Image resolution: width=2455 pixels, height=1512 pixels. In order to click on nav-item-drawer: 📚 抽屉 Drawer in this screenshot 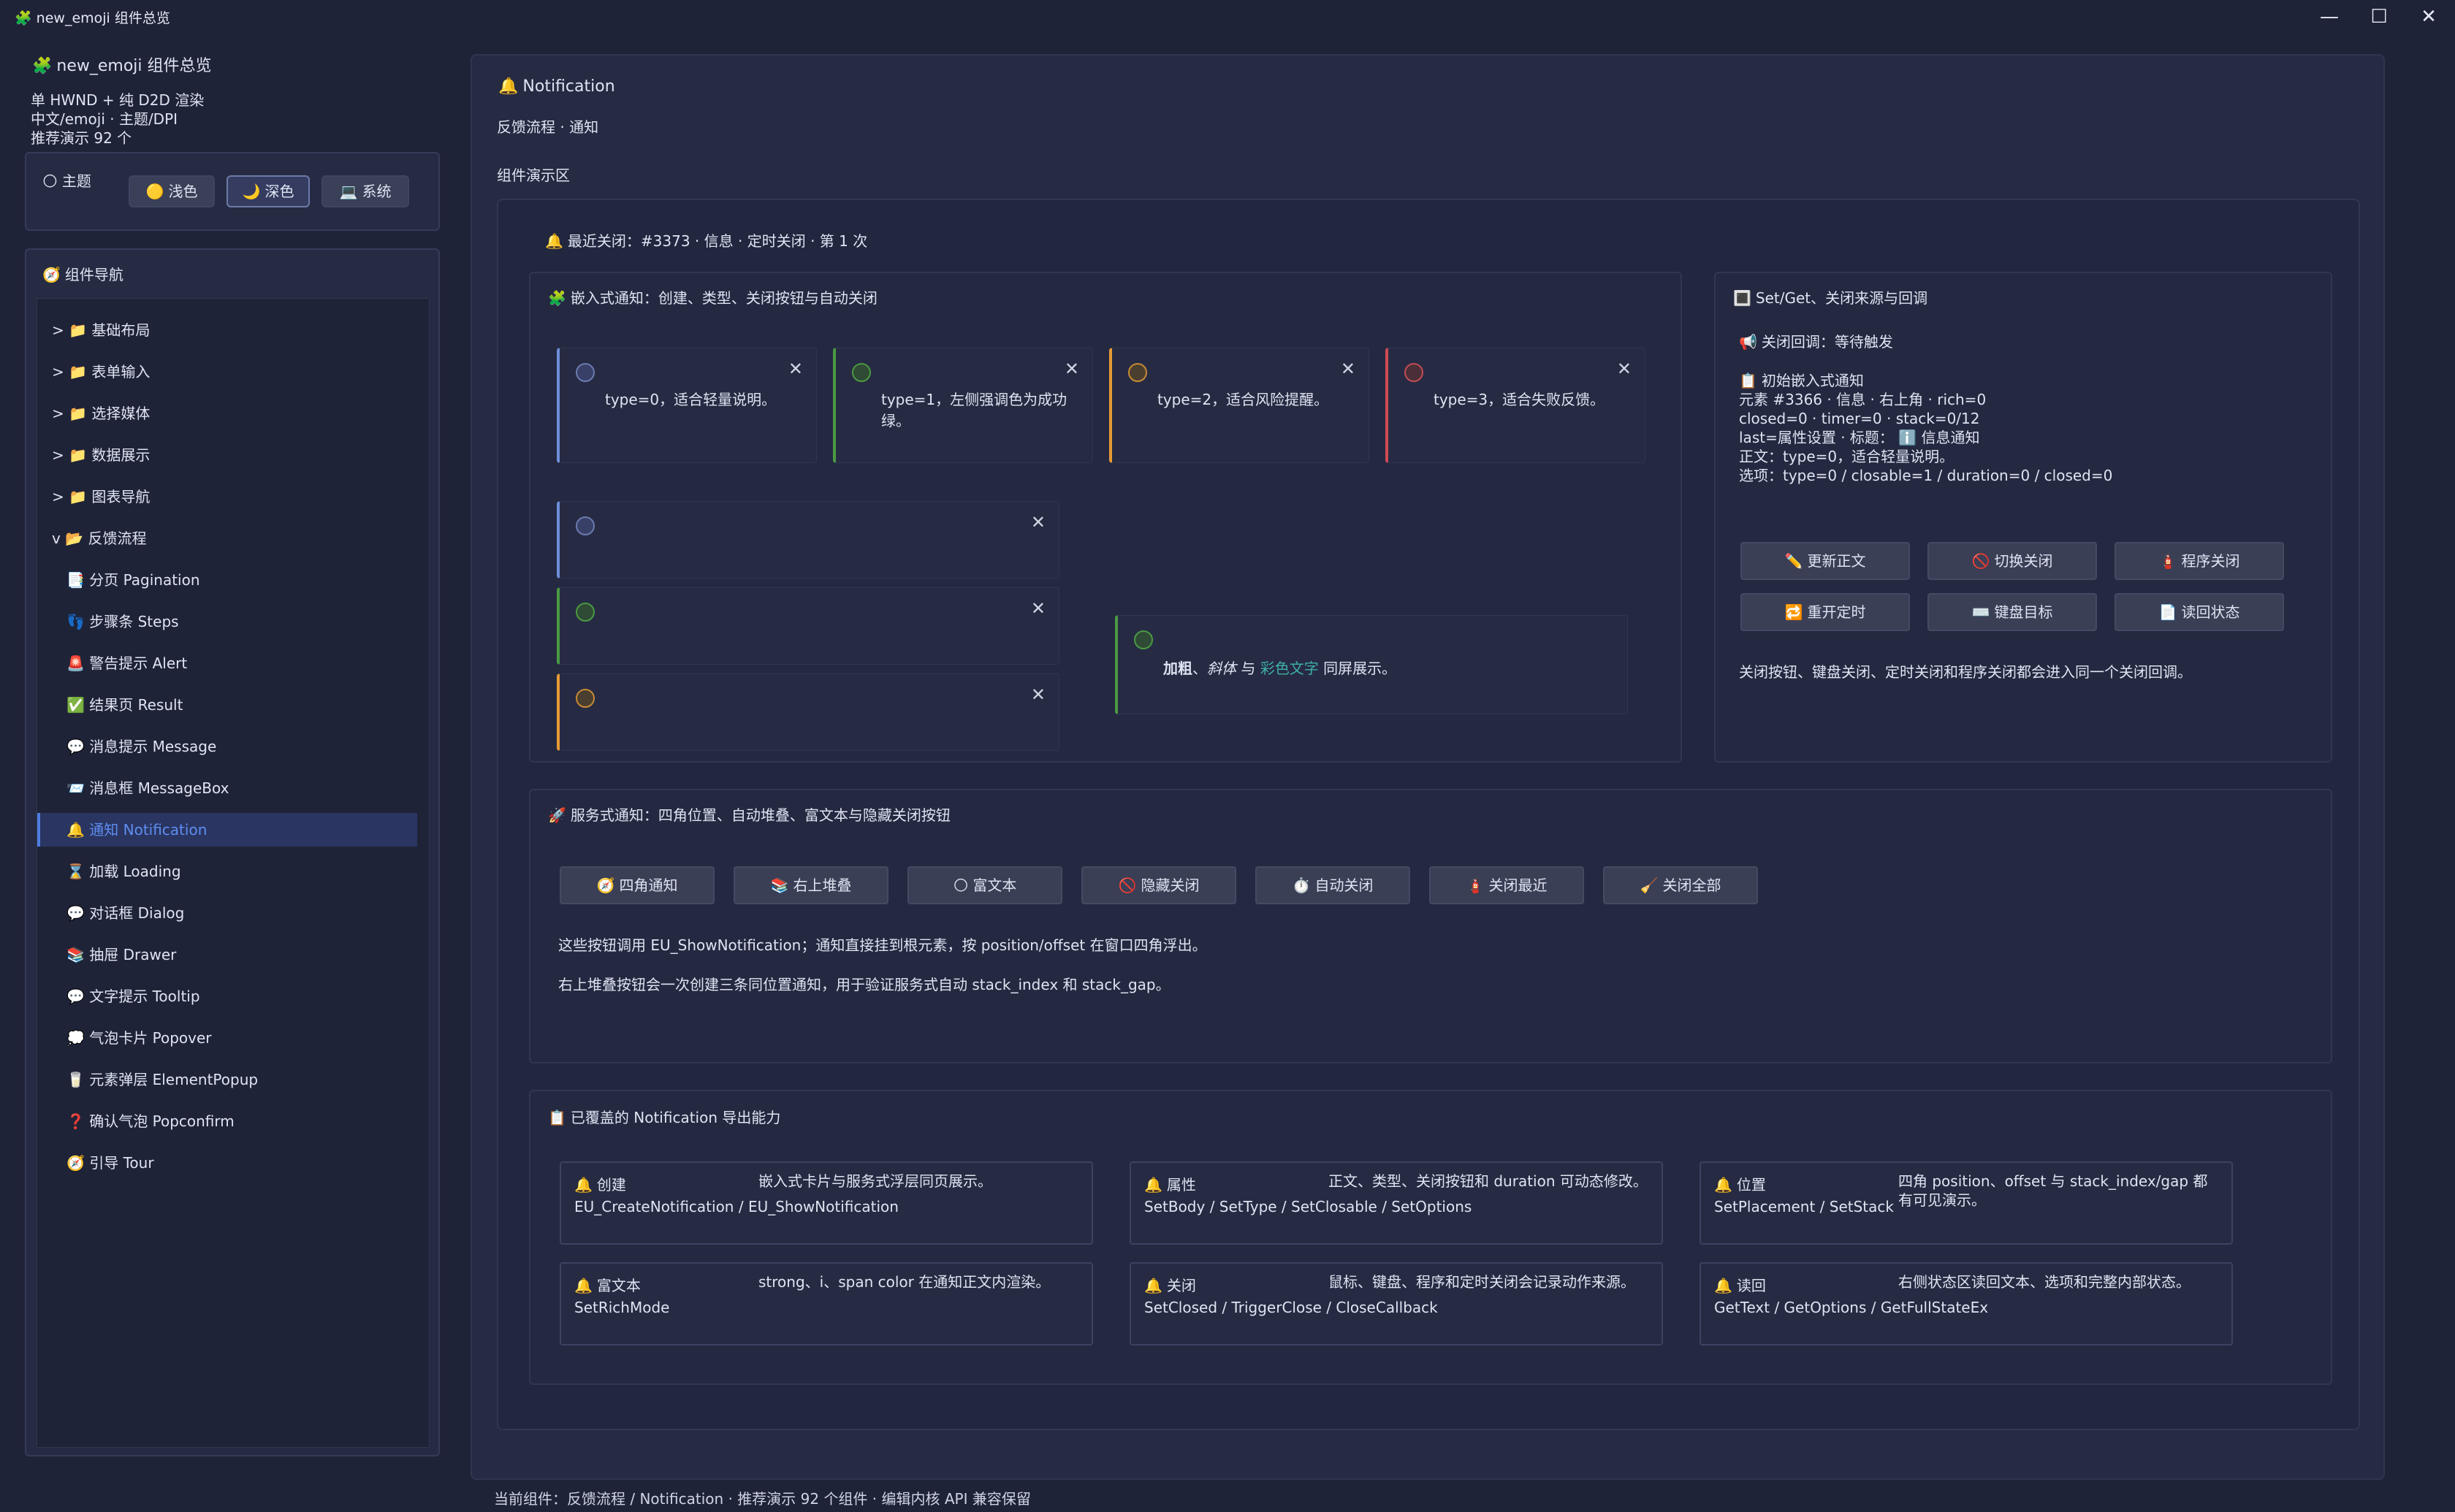, I will do `click(227, 954)`.